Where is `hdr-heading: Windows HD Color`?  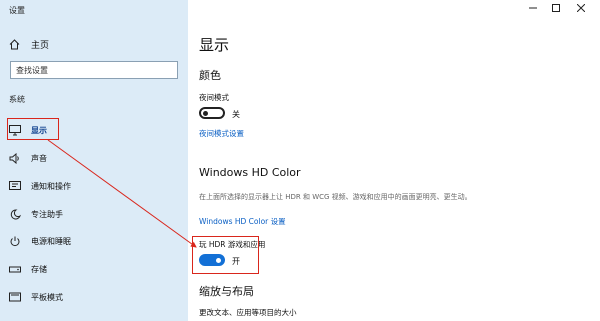 hdr-heading: Windows HD Color is located at coordinates (250, 172).